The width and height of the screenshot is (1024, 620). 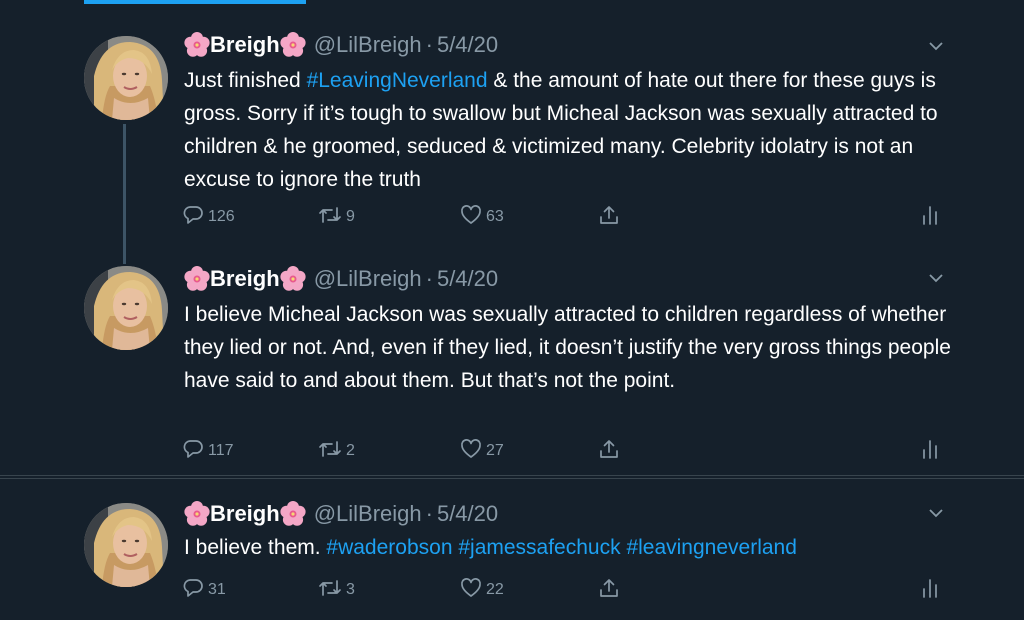 What do you see at coordinates (562, 217) in the screenshot?
I see `tweet-actions: 126 9 63` at bounding box center [562, 217].